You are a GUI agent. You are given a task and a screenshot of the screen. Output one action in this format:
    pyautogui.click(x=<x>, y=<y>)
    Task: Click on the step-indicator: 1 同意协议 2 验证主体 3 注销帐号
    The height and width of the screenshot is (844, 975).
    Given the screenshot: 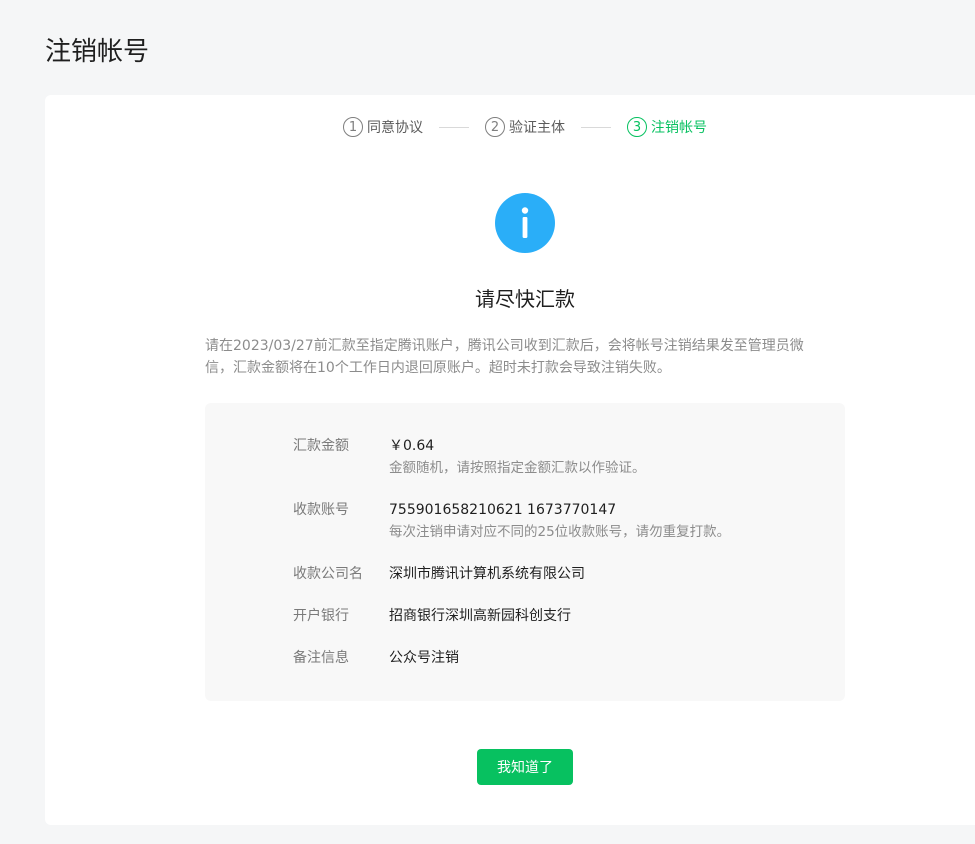 What is the action you would take?
    pyautogui.click(x=510, y=127)
    